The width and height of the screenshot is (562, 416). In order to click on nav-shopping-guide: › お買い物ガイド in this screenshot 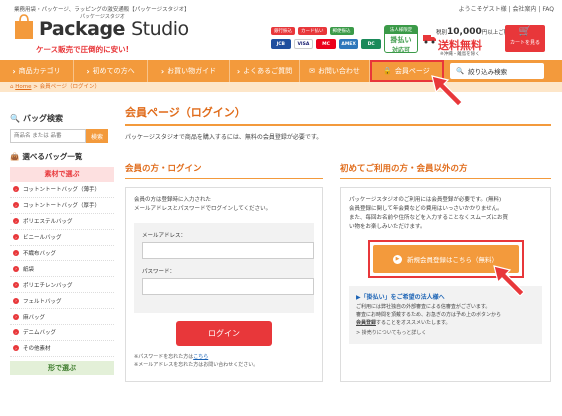, I will do `click(189, 71)`.